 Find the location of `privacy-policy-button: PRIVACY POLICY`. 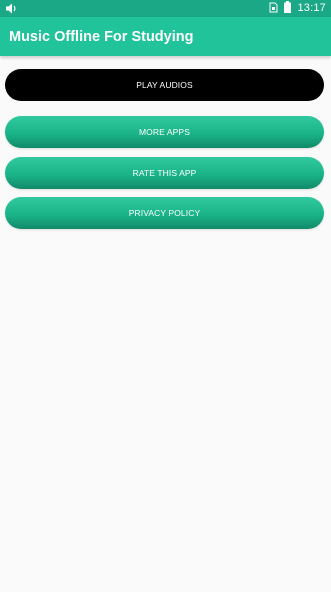

privacy-policy-button: PRIVACY POLICY is located at coordinates (164, 213).